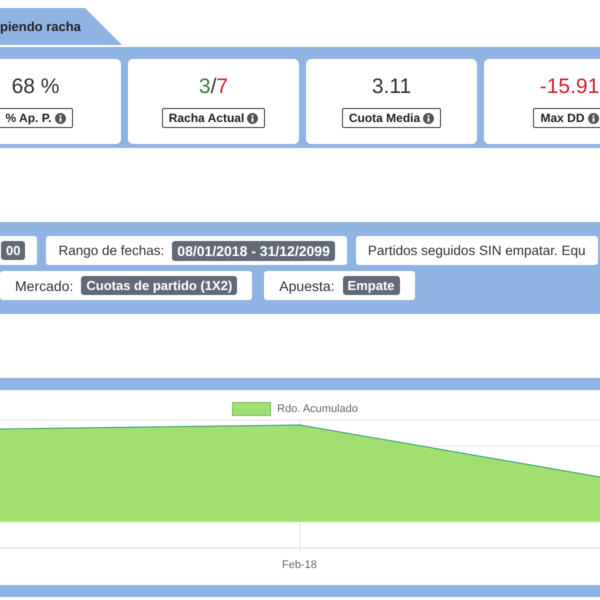 The width and height of the screenshot is (600, 600). What do you see at coordinates (13, 250) in the screenshot?
I see `filter-value: 00` at bounding box center [13, 250].